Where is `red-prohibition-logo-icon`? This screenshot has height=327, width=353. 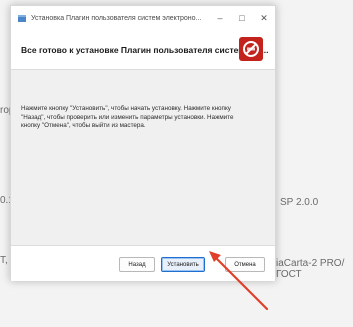 red-prohibition-logo-icon is located at coordinates (251, 49).